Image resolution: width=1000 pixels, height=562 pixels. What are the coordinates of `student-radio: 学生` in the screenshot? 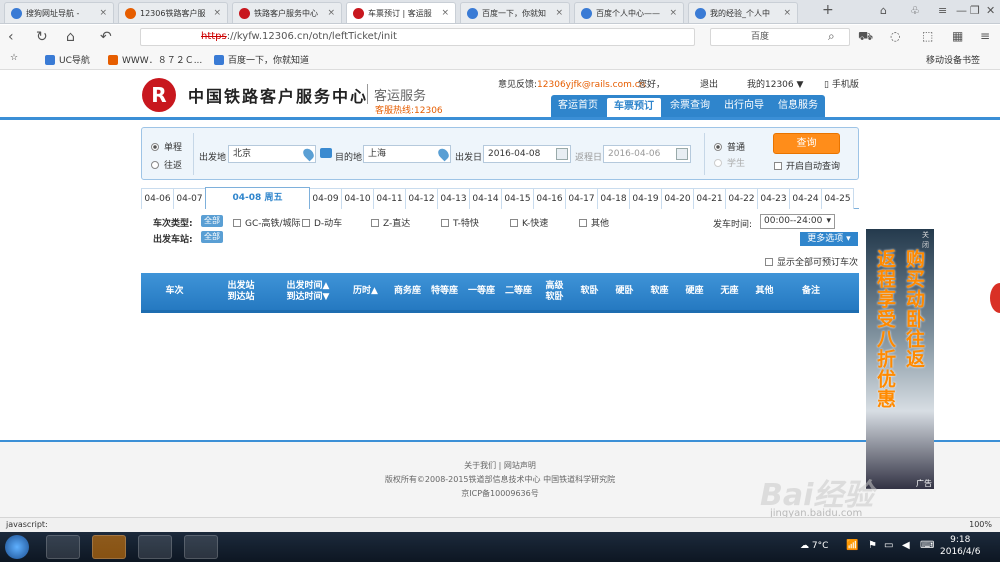 It's located at (729, 162).